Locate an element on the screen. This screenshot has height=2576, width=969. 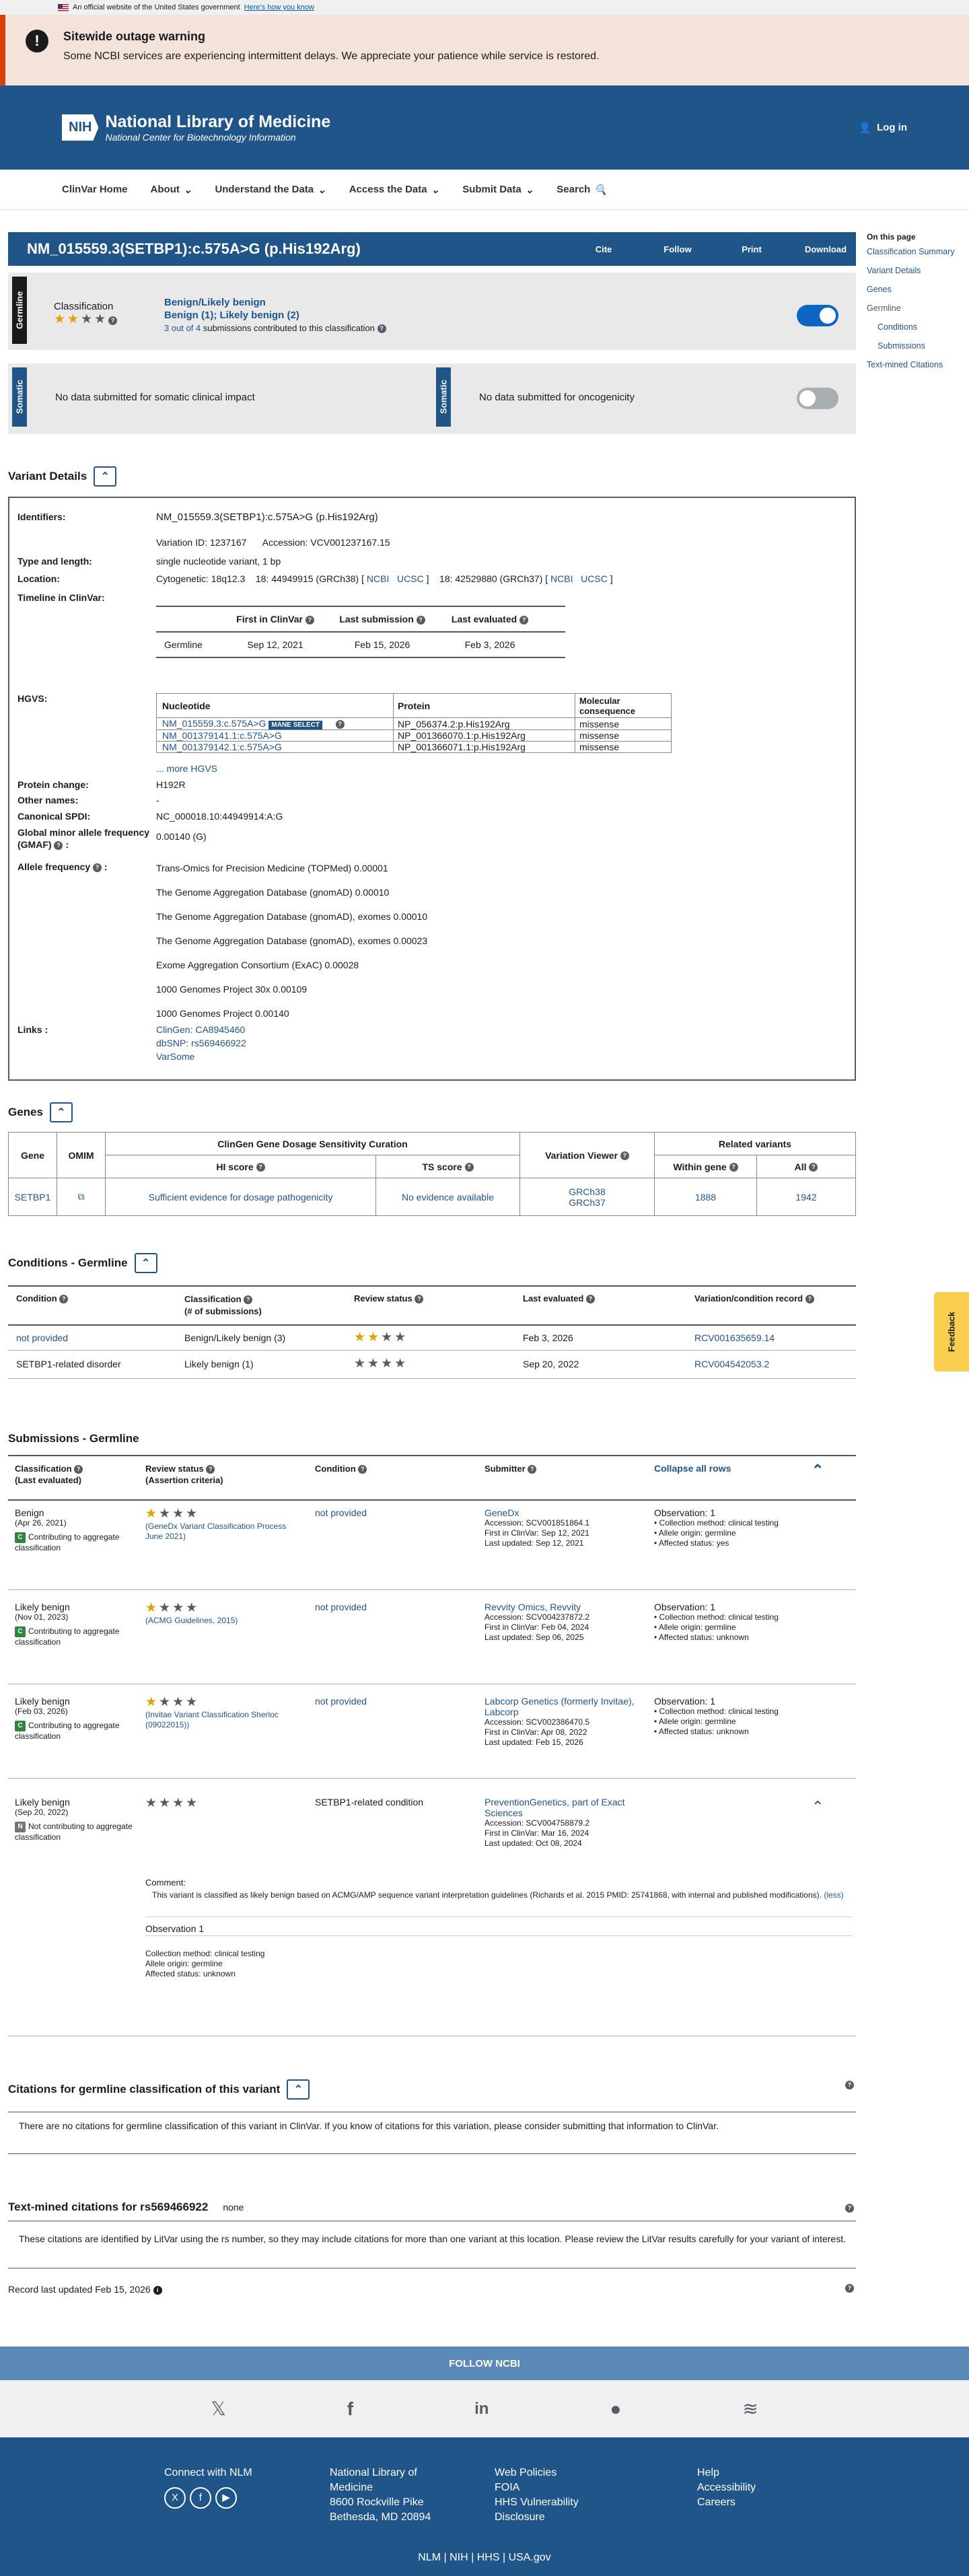
download-button: Download is located at coordinates (826, 249).